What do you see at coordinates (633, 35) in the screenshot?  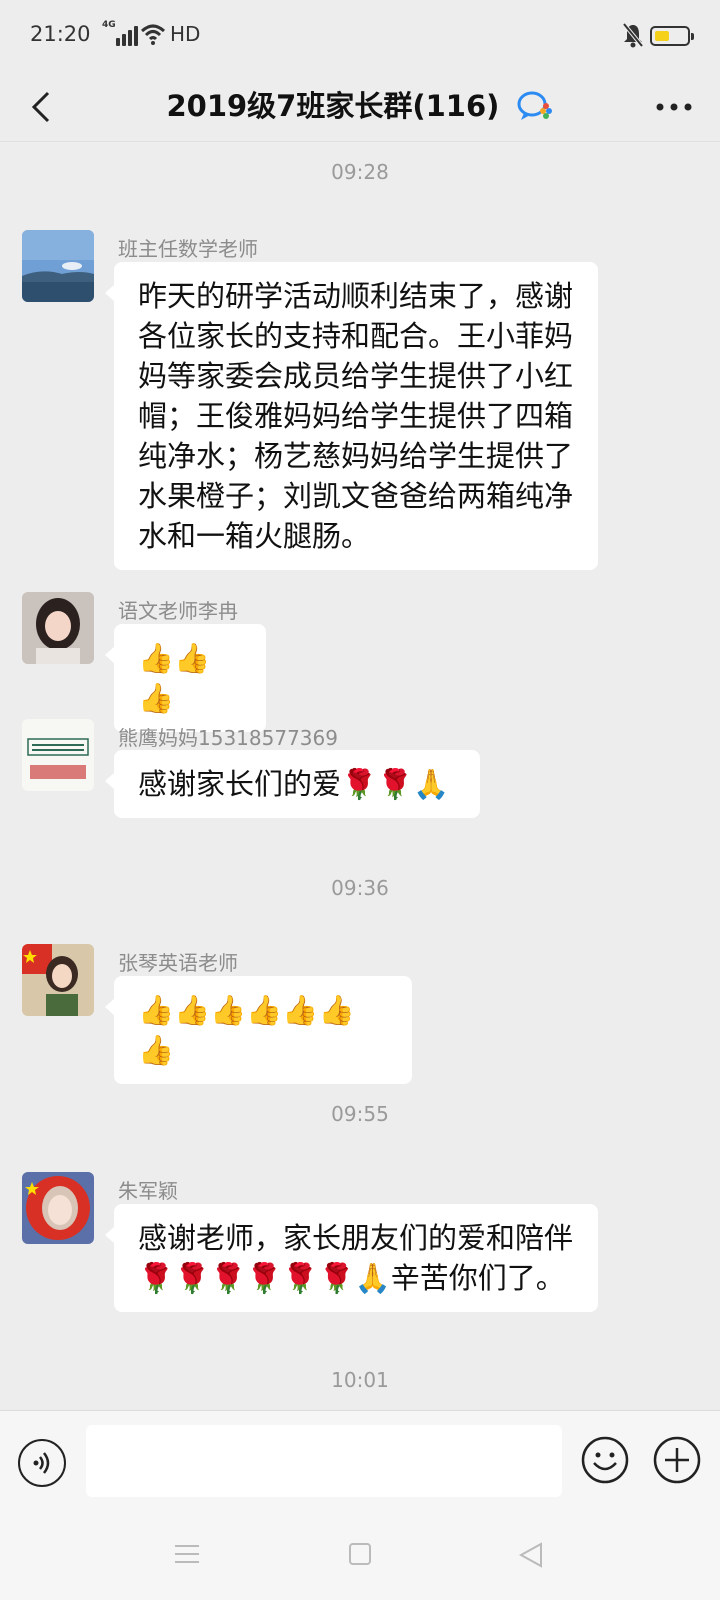 I see `mute-bell-icon` at bounding box center [633, 35].